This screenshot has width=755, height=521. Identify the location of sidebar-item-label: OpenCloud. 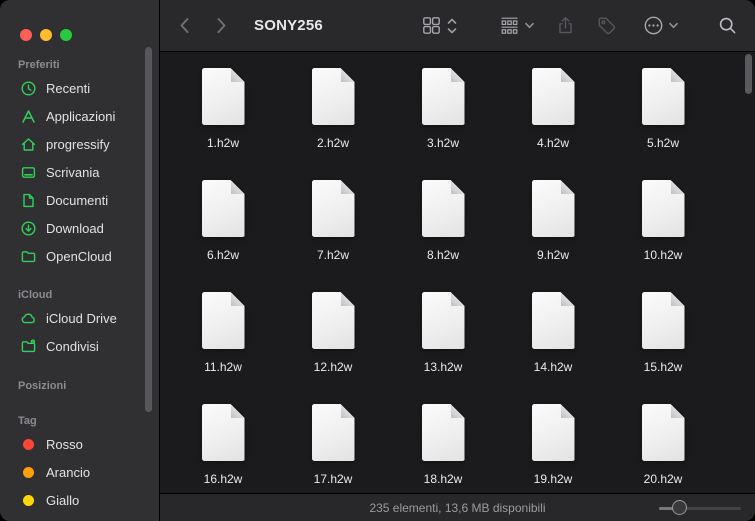
(79, 256).